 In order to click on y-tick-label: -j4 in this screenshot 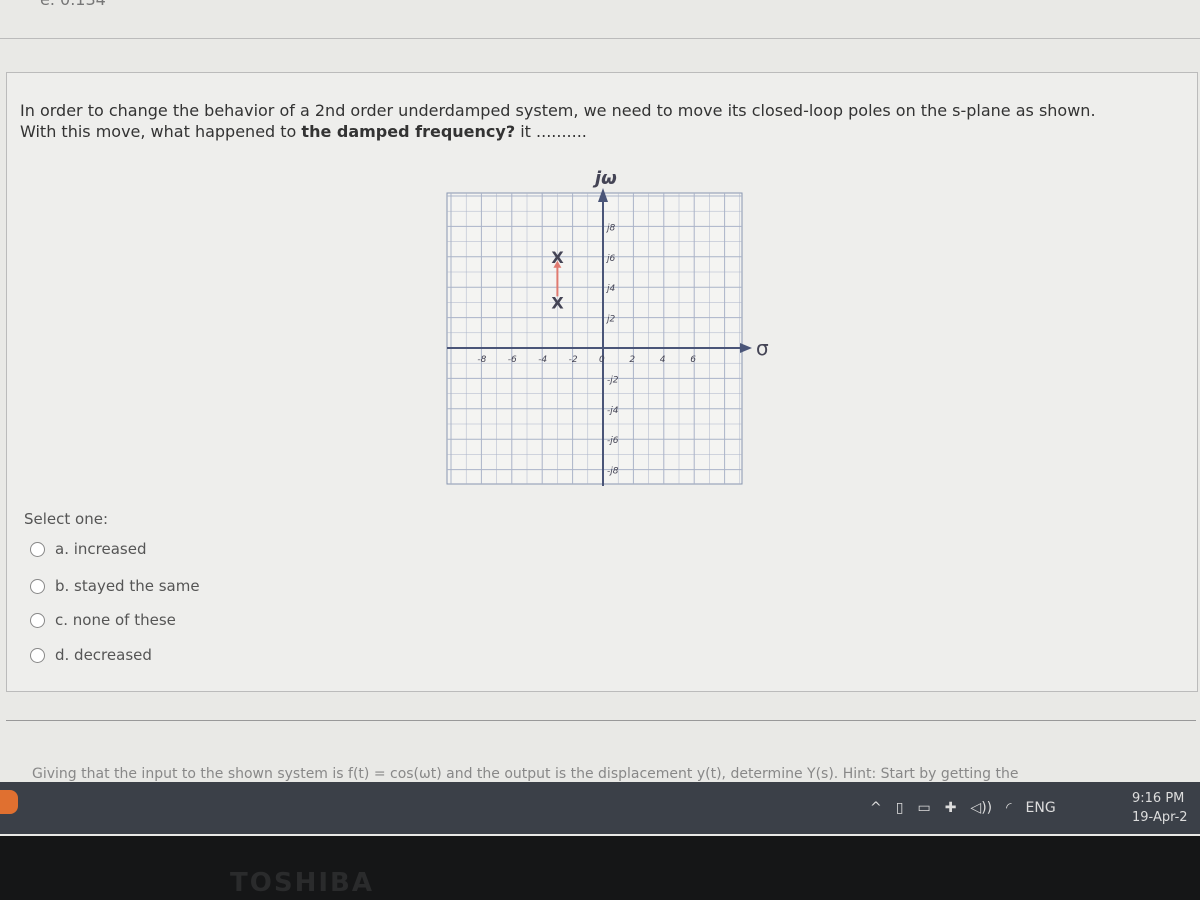, I will do `click(613, 411)`.